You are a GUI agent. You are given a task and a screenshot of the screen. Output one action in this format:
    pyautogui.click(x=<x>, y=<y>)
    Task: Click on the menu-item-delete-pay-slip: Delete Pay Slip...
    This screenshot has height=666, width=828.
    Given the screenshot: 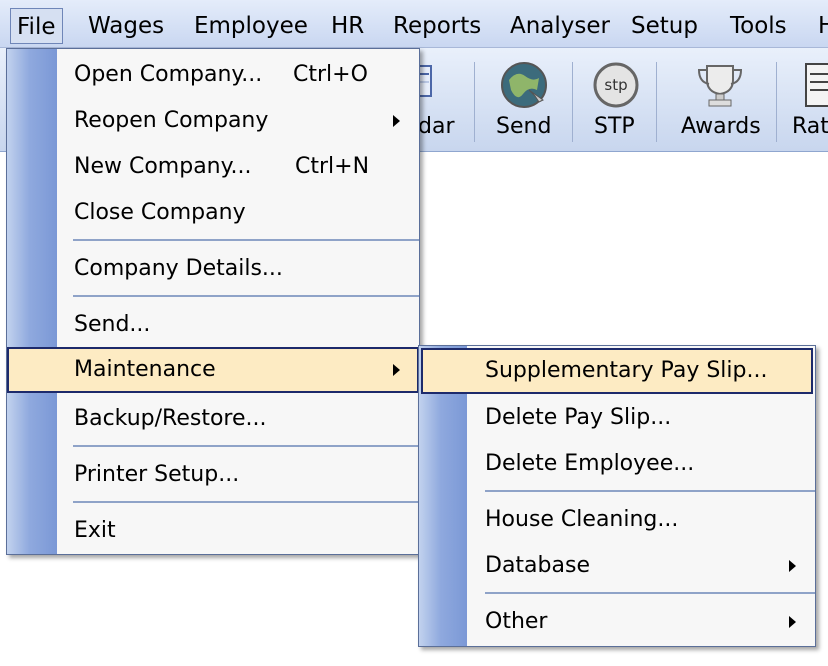 What is the action you would take?
    pyautogui.click(x=617, y=418)
    